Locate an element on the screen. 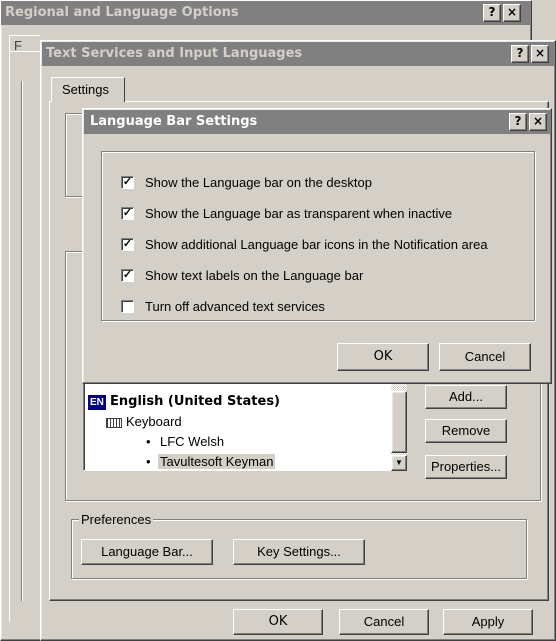 The width and height of the screenshot is (556, 641). notification-icons-checkbox: ✓ is located at coordinates (127, 244).